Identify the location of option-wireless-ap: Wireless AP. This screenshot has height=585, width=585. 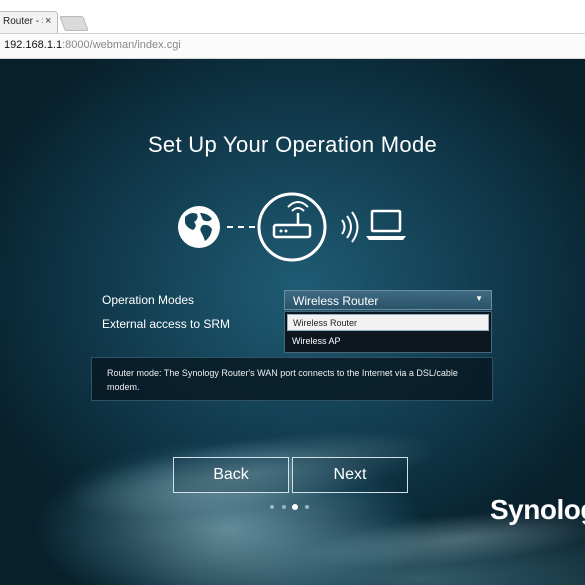
(388, 341).